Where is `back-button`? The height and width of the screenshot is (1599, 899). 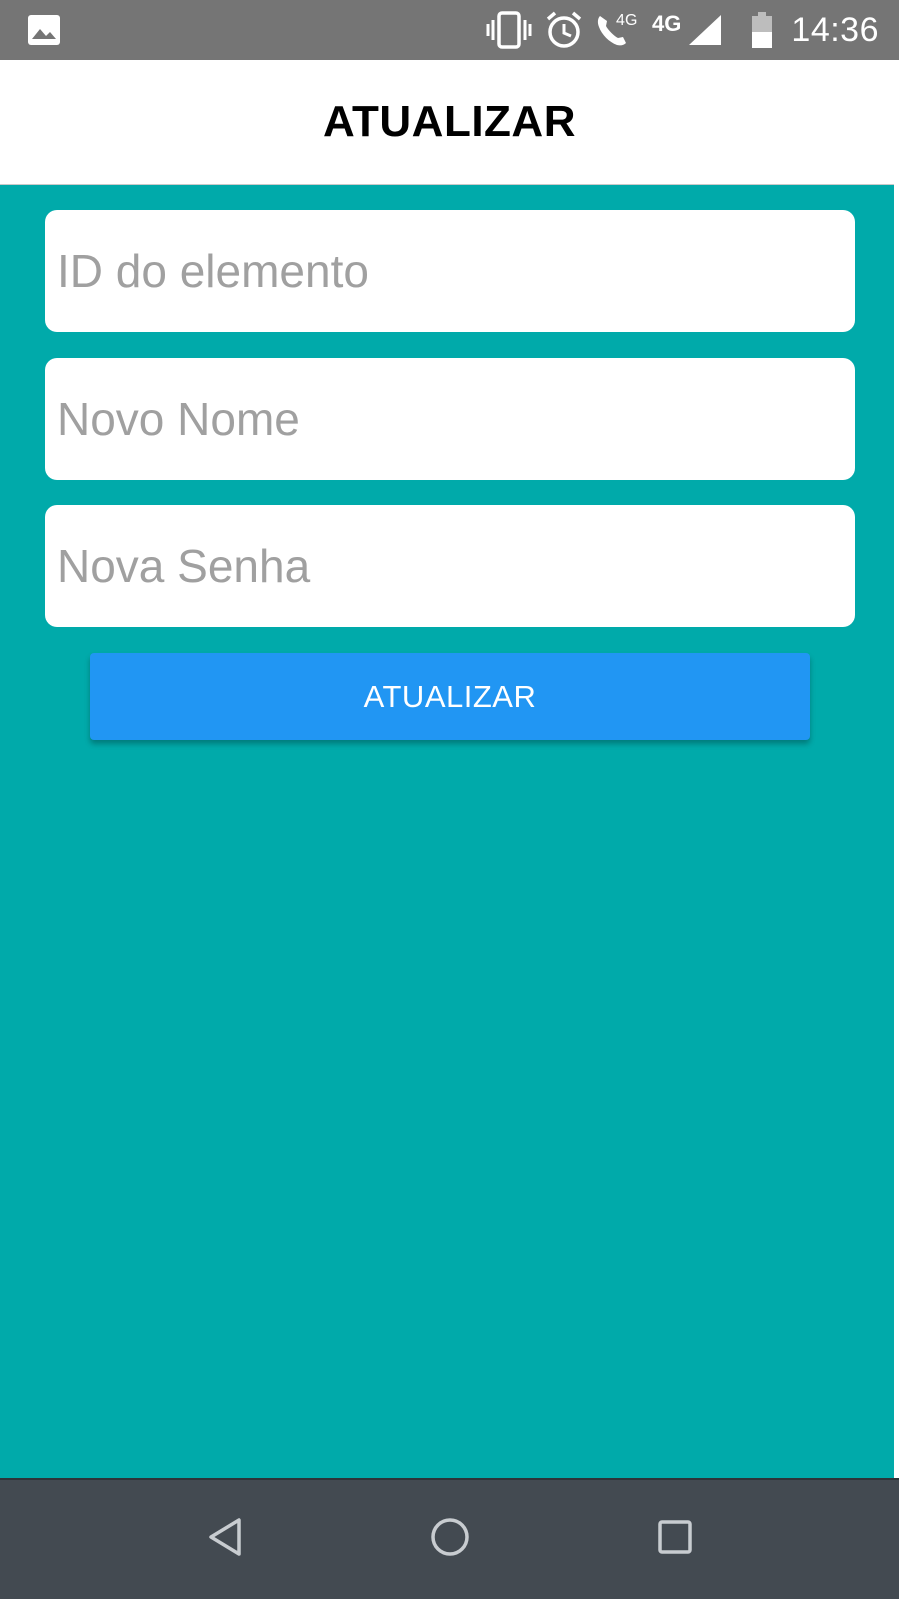
back-button is located at coordinates (225, 1539).